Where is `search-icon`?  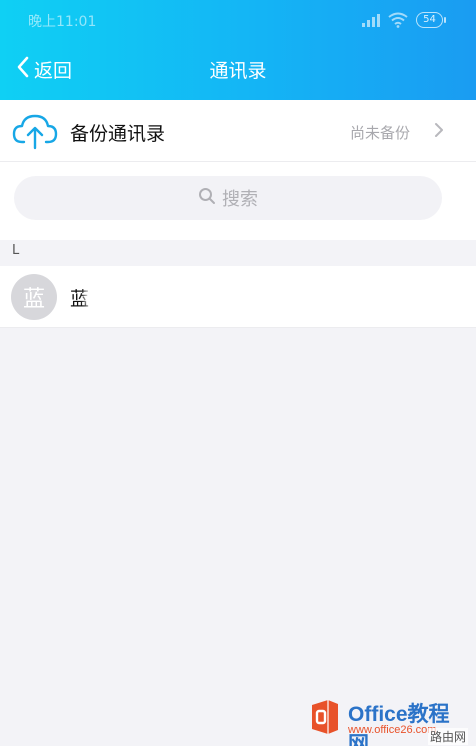 search-icon is located at coordinates (207, 198).